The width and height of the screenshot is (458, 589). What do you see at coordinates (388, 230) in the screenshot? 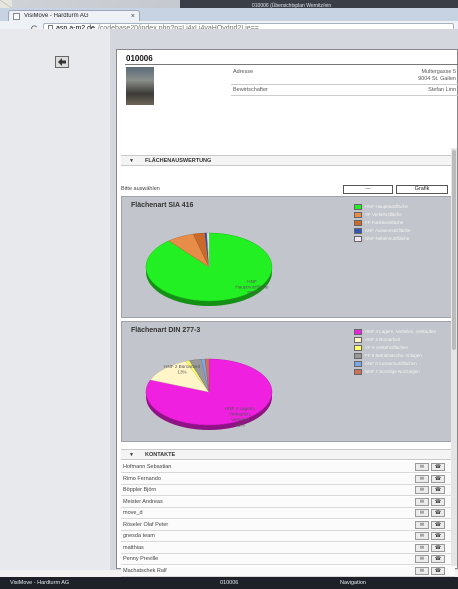
I see `legend-label: ANF Aussennutzfläche` at bounding box center [388, 230].